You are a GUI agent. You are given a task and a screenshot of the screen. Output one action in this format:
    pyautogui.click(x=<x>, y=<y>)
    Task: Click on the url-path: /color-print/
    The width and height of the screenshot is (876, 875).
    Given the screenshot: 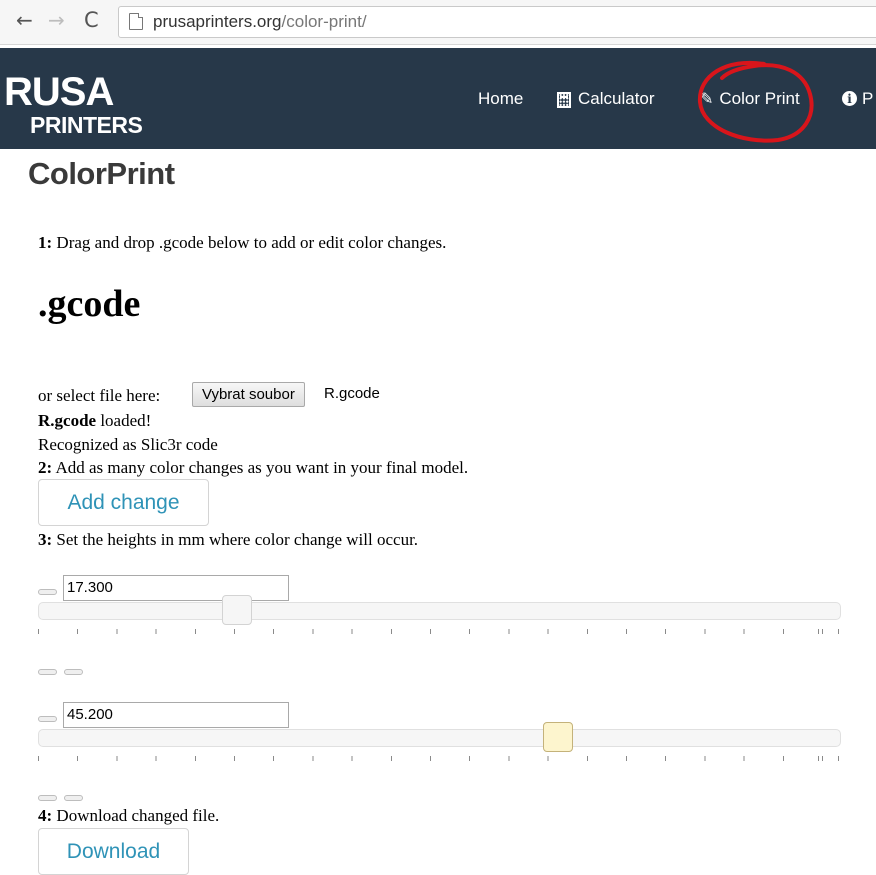 What is the action you would take?
    pyautogui.click(x=324, y=21)
    